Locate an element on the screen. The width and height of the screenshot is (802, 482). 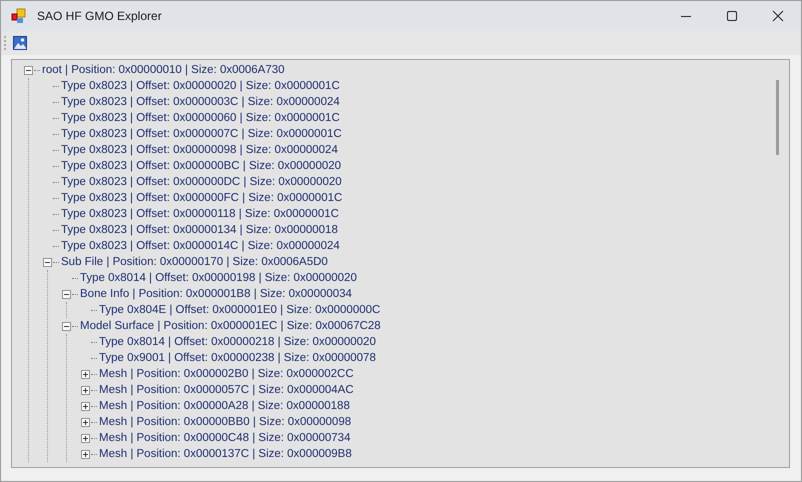
tree-node: Type 0x804E | Offset: 0x000001E0 | Size: 0x0000000C is located at coordinates (239, 310).